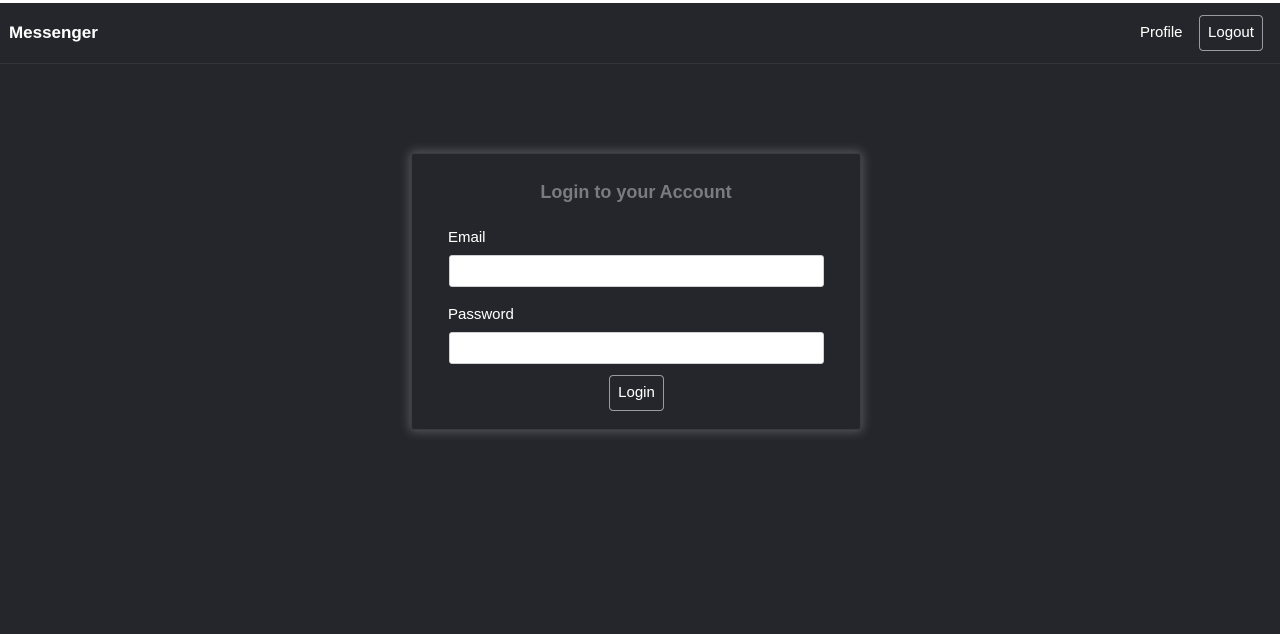 Image resolution: width=1280 pixels, height=634 pixels. I want to click on brand-link: Messenger, so click(53, 33).